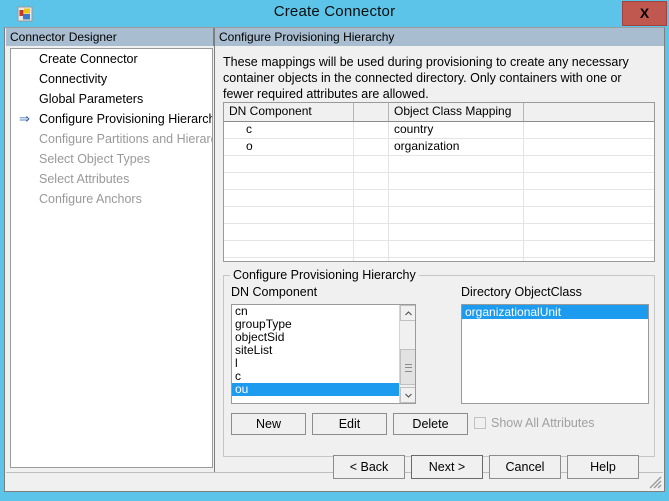 The image size is (669, 501). What do you see at coordinates (289, 112) in the screenshot?
I see `column-header-dn-component: DN Component` at bounding box center [289, 112].